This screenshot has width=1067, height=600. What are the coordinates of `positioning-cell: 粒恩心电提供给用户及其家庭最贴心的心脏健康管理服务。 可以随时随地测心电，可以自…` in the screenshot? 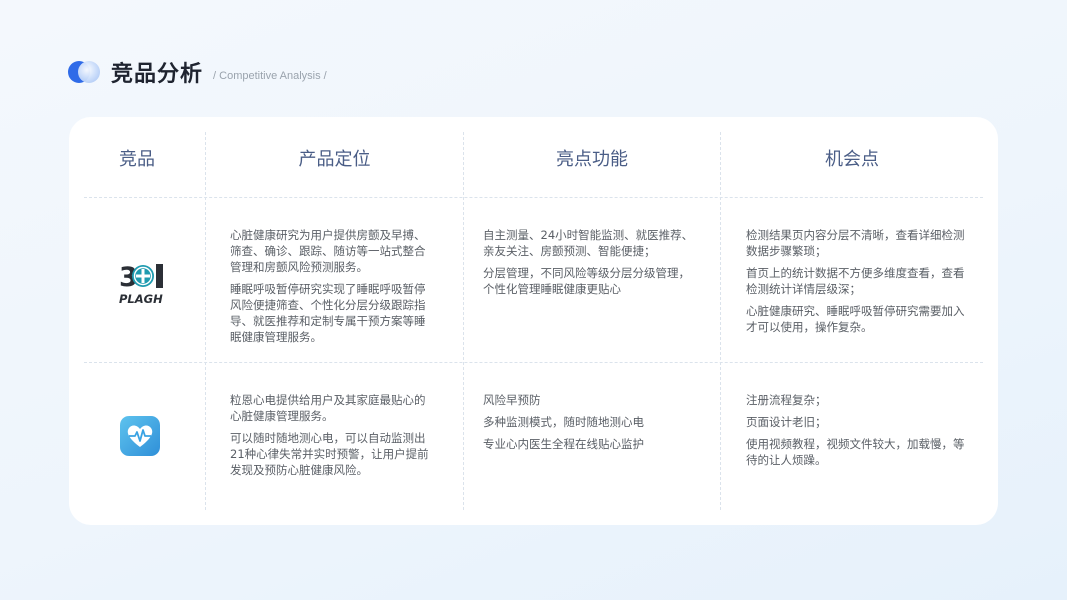 It's located at (332, 438).